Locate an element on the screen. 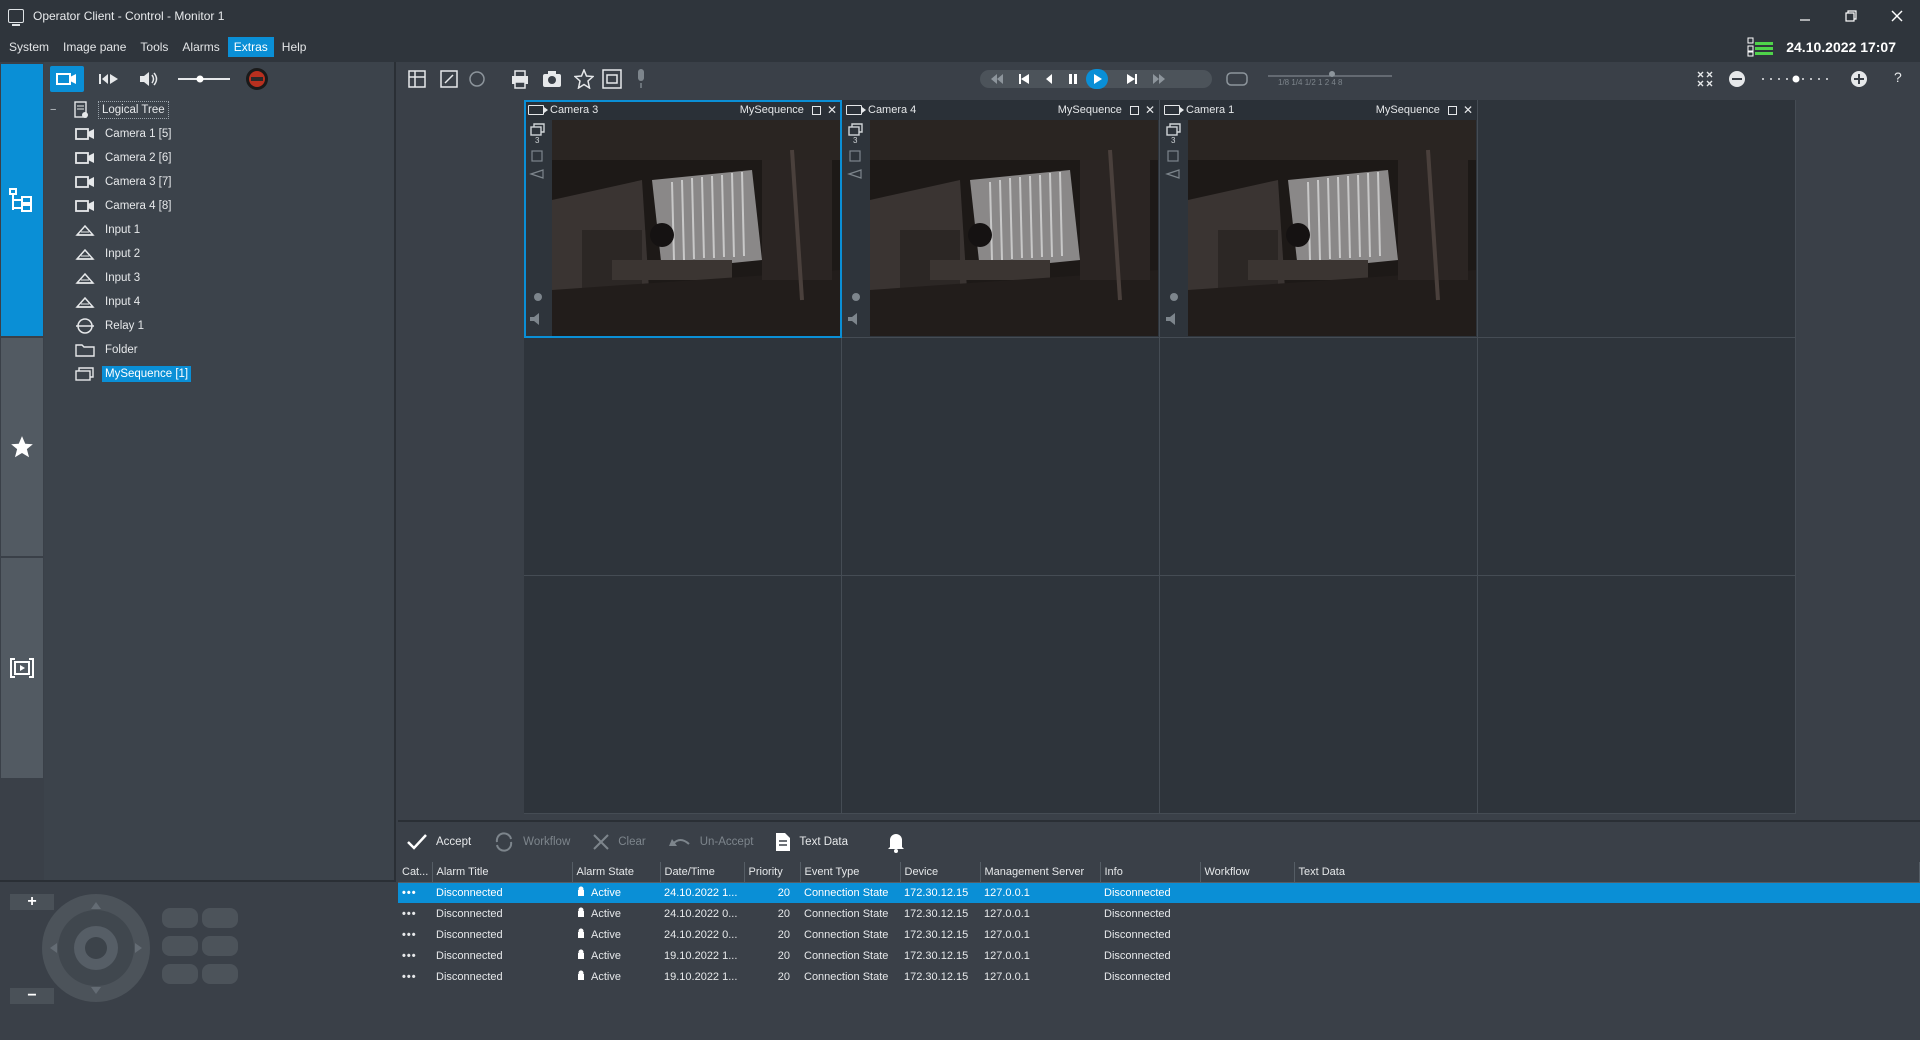 This screenshot has width=1920, height=1040. column-header: Workflow is located at coordinates (1247, 872).